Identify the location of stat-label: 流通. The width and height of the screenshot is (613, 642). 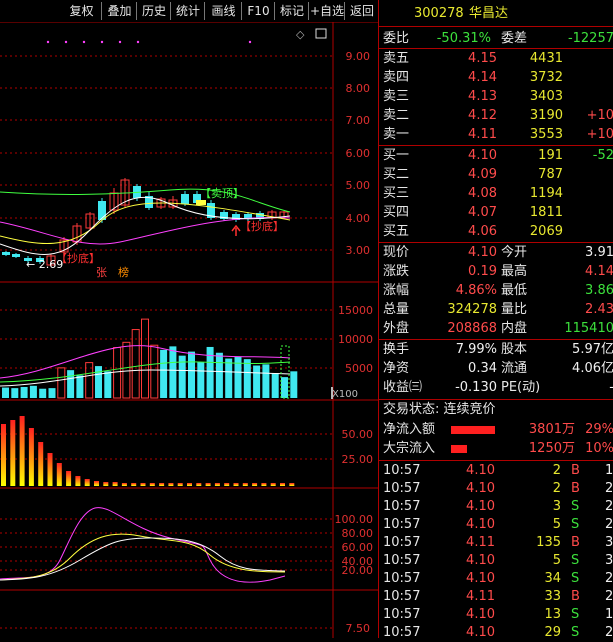
(514, 368).